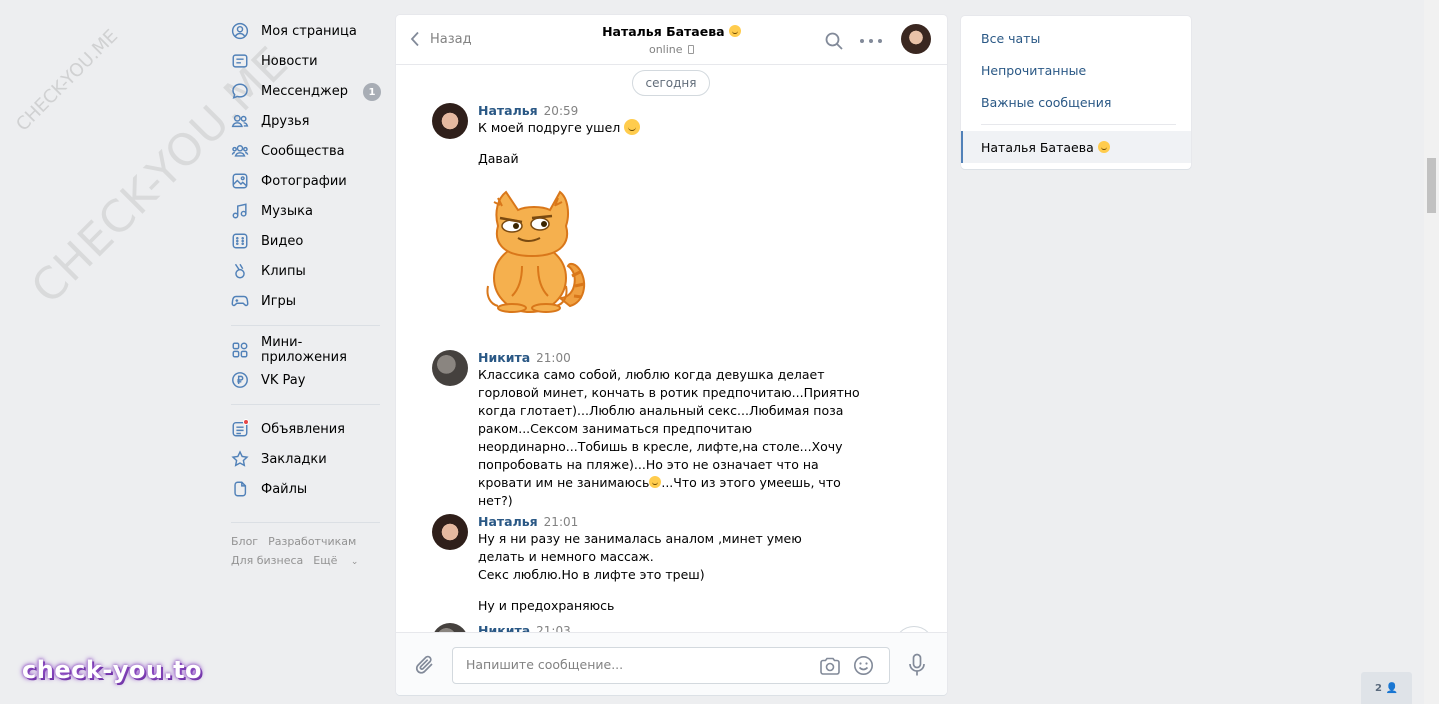 This screenshot has height=704, width=1439. Describe the element at coordinates (671, 40) in the screenshot. I see `chat-header: Назад Наталья Батаева online` at that location.